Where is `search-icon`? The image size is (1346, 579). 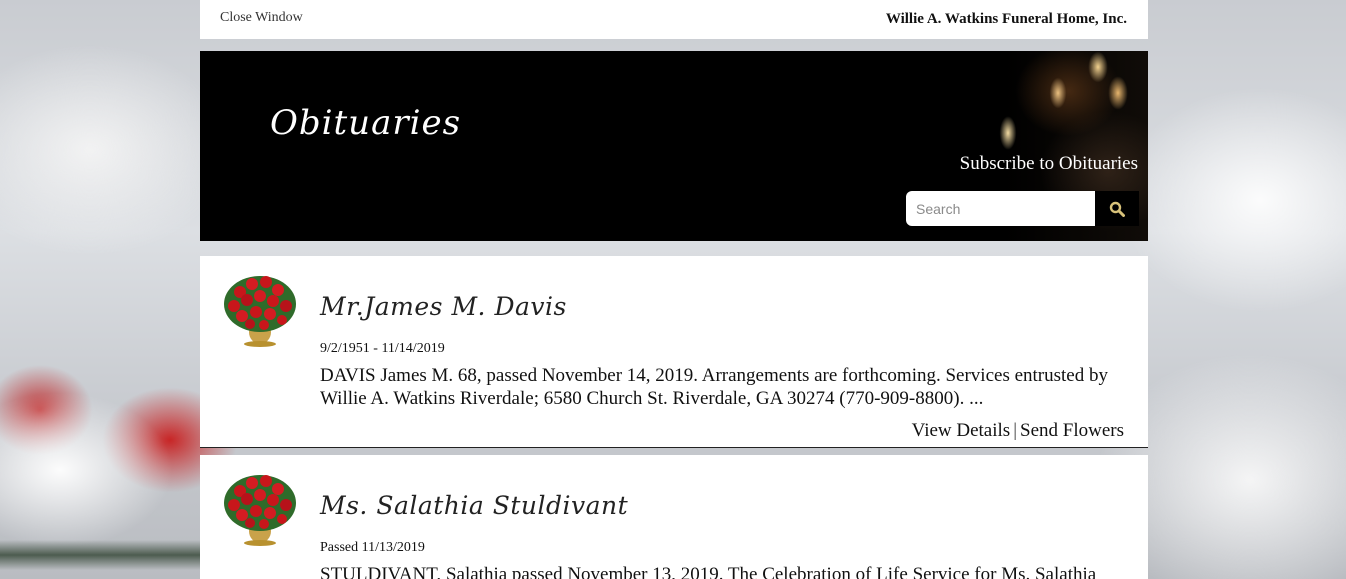
search-icon is located at coordinates (1117, 209).